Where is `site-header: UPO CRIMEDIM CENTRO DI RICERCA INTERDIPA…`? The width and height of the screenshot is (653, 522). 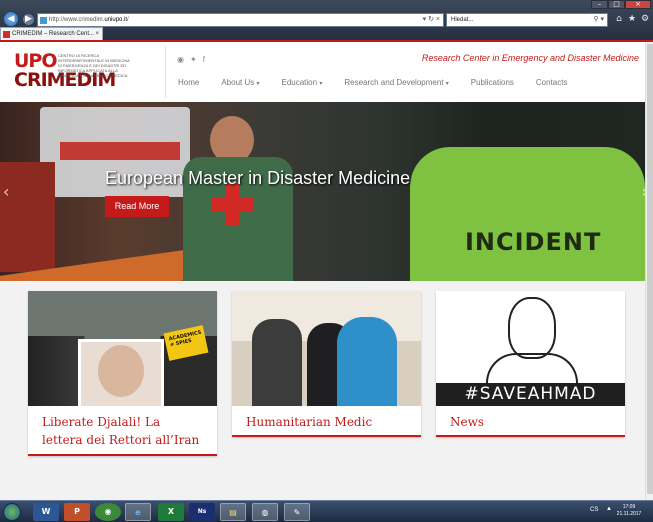 site-header: UPO CRIMEDIM CENTRO DI RICERCA INTERDIPA… is located at coordinates (326, 72).